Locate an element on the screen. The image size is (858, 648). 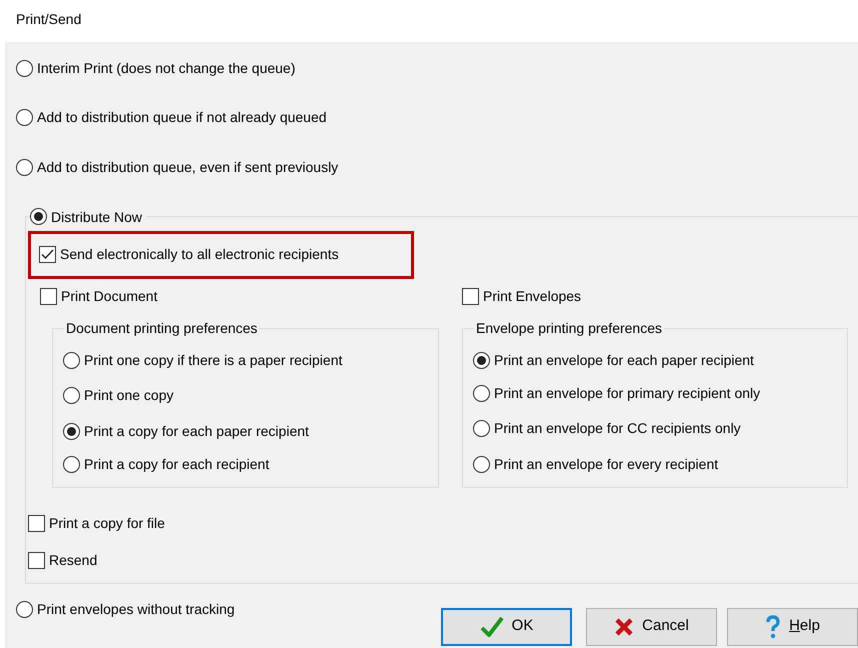
checkbox-option: Send electronically to all electronic recipients is located at coordinates (189, 254).